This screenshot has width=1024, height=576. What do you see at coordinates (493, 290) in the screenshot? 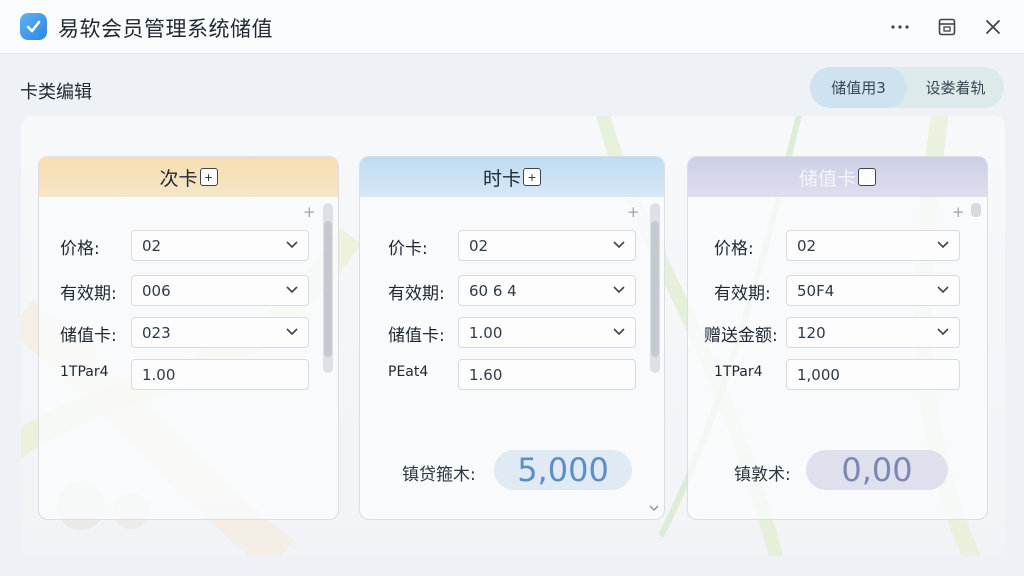
I see `validity-value: 60 6 4` at bounding box center [493, 290].